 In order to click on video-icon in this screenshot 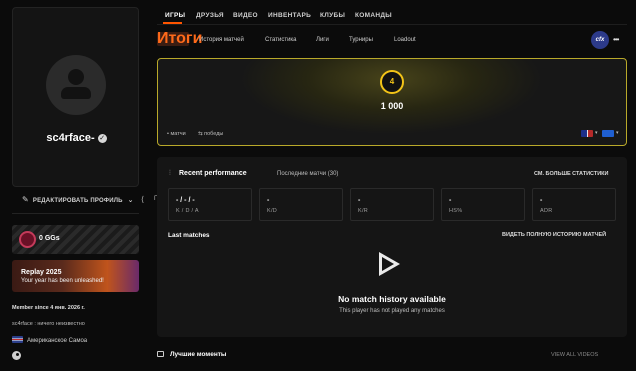, I will do `click(160, 354)`.